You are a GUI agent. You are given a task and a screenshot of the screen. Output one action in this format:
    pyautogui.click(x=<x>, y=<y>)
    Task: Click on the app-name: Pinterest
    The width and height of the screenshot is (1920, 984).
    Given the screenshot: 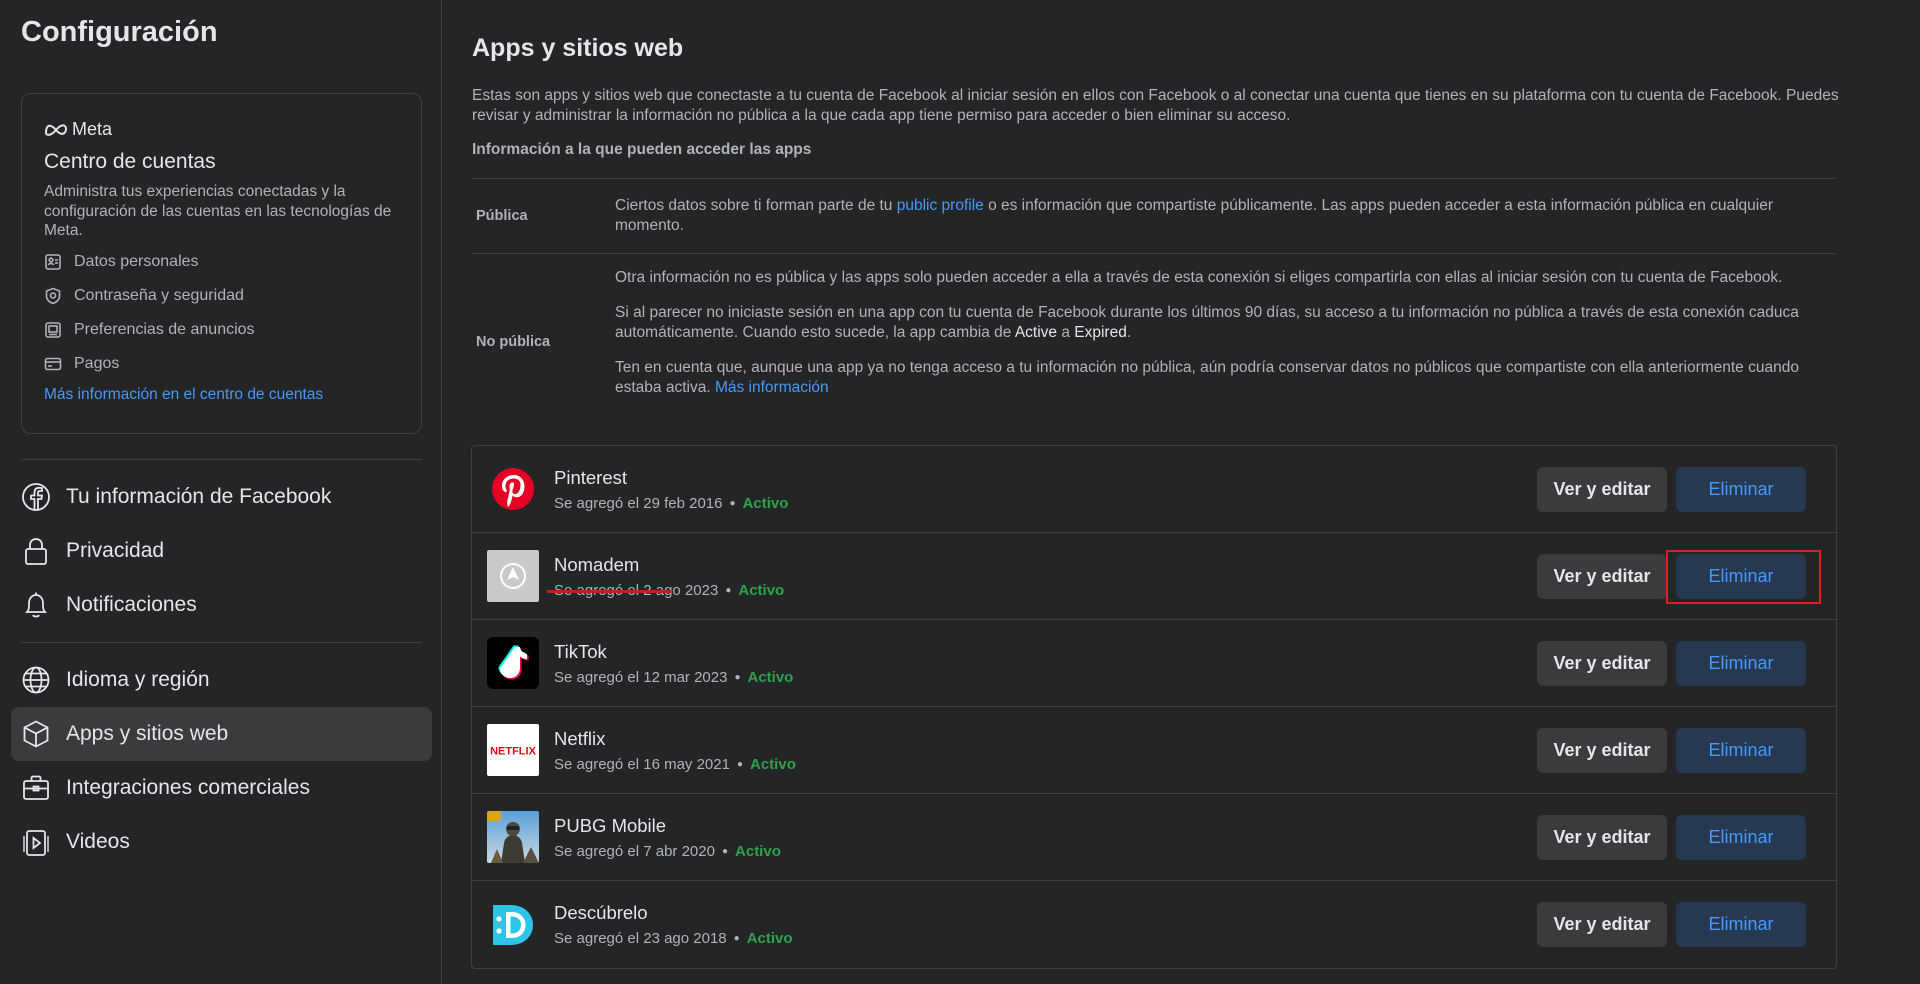 What is the action you would take?
    pyautogui.click(x=671, y=478)
    